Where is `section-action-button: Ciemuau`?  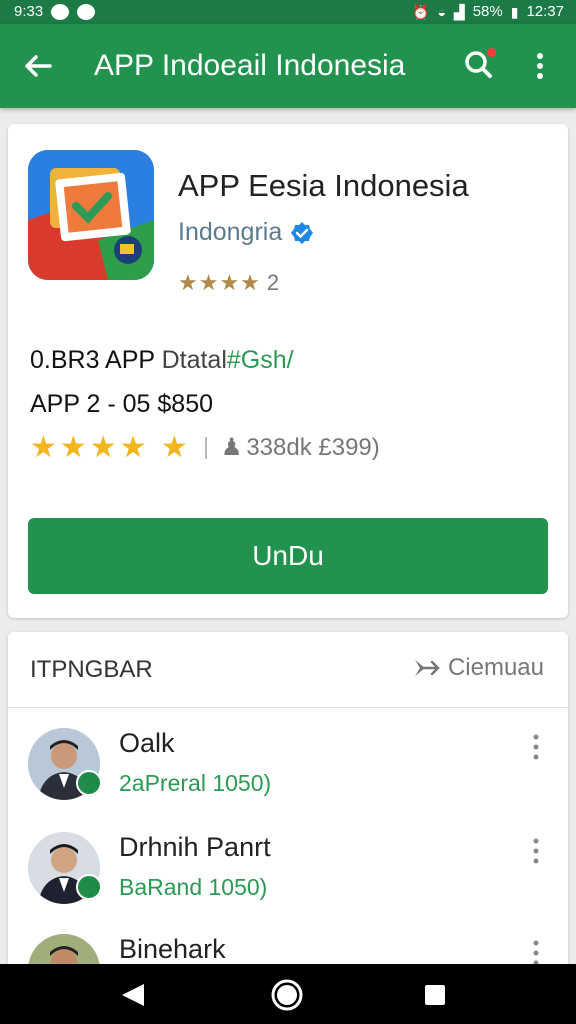
section-action-button: Ciemuau is located at coordinates (478, 668).